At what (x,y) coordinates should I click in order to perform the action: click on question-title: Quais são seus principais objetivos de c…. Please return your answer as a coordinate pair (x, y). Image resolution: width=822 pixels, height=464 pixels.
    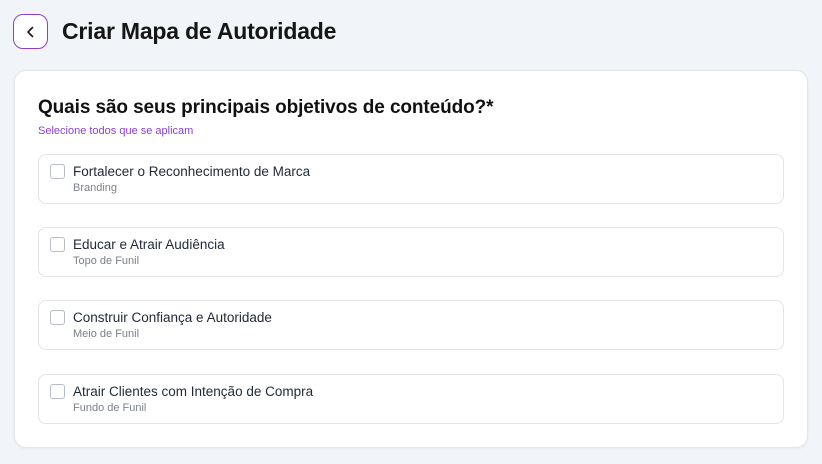
    Looking at the image, I should click on (266, 108).